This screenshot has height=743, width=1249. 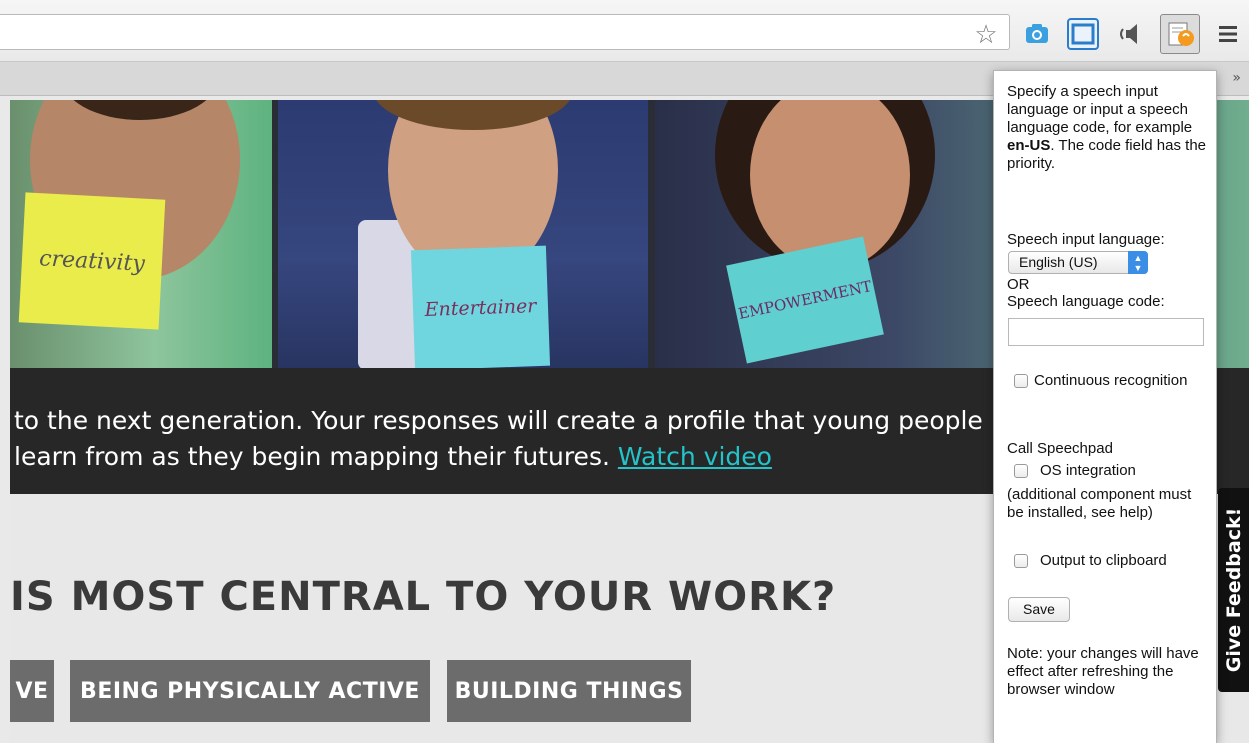 I want to click on call-speechpad-label: Call Speechpad, so click(x=1060, y=448).